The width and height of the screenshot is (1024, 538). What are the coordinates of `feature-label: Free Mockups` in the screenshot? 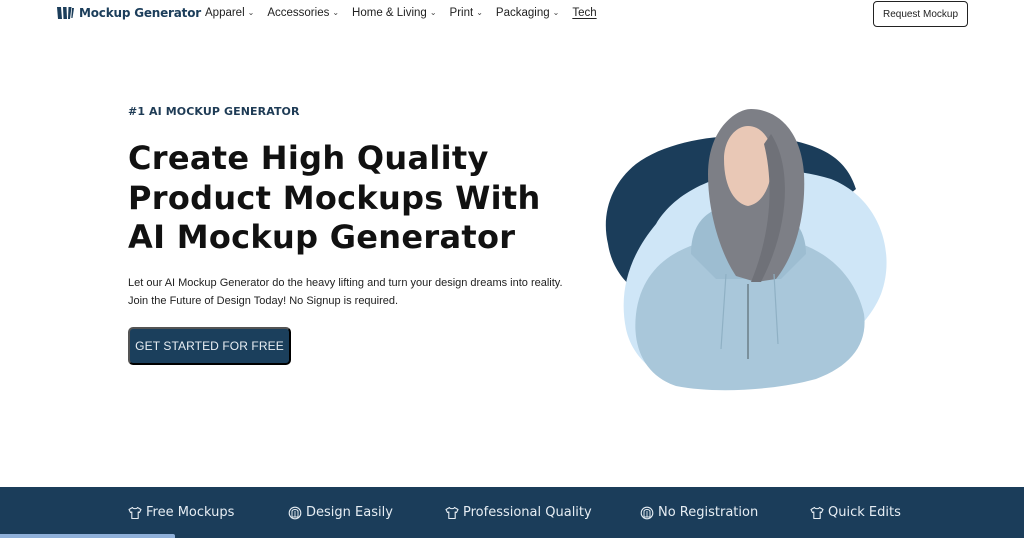 It's located at (190, 512).